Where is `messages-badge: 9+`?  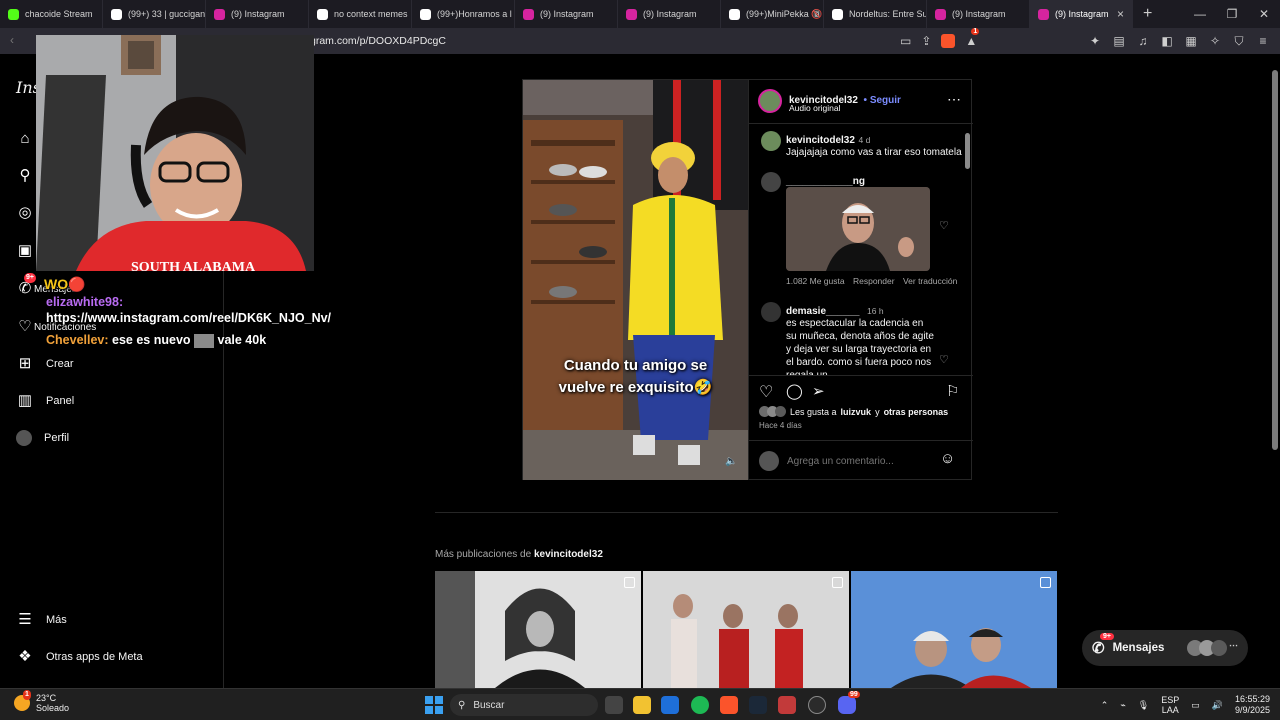 messages-badge: 9+ is located at coordinates (1107, 636).